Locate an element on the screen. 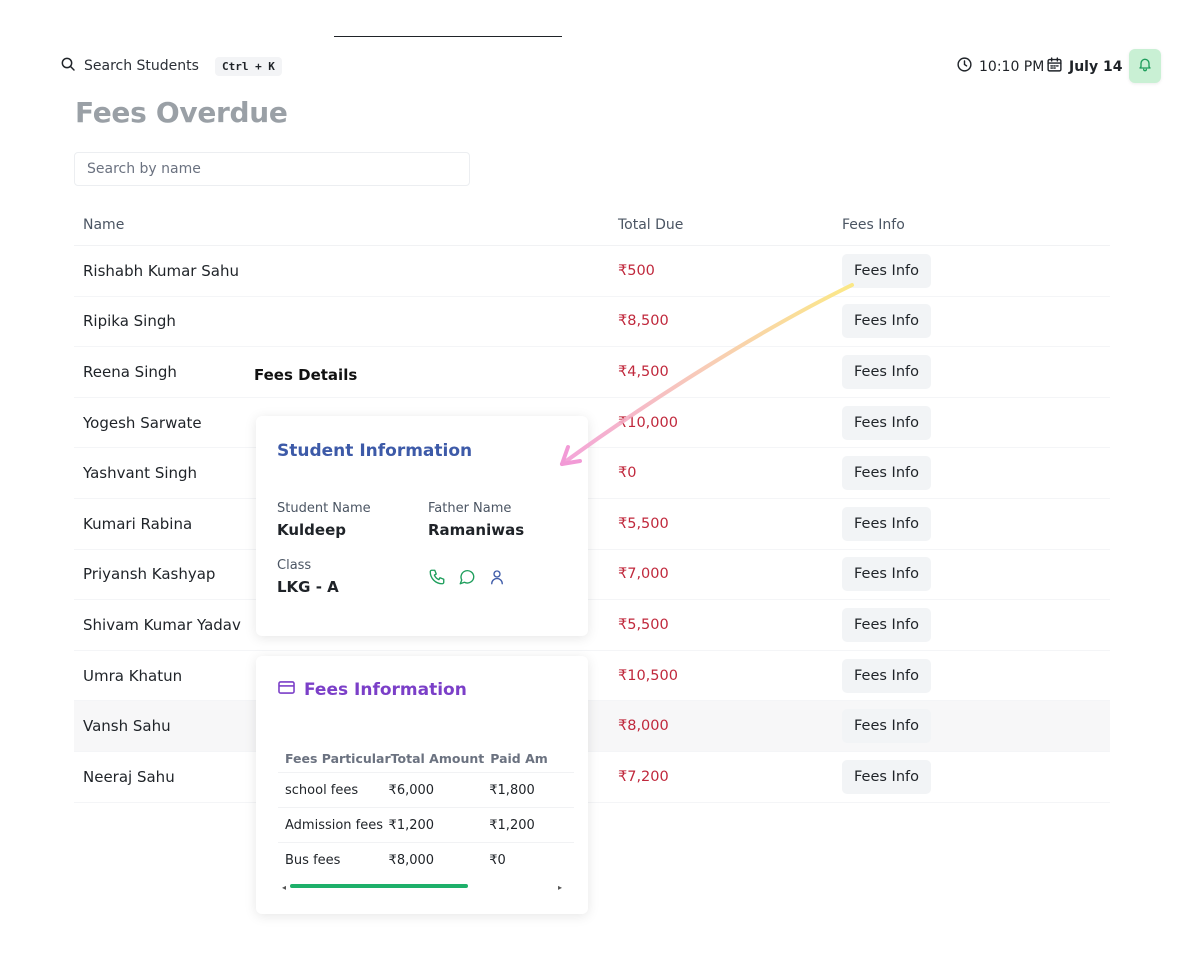 The height and width of the screenshot is (980, 1190). table-row: Kumari Rabina ₹5,500 Fees Info is located at coordinates (592, 524).